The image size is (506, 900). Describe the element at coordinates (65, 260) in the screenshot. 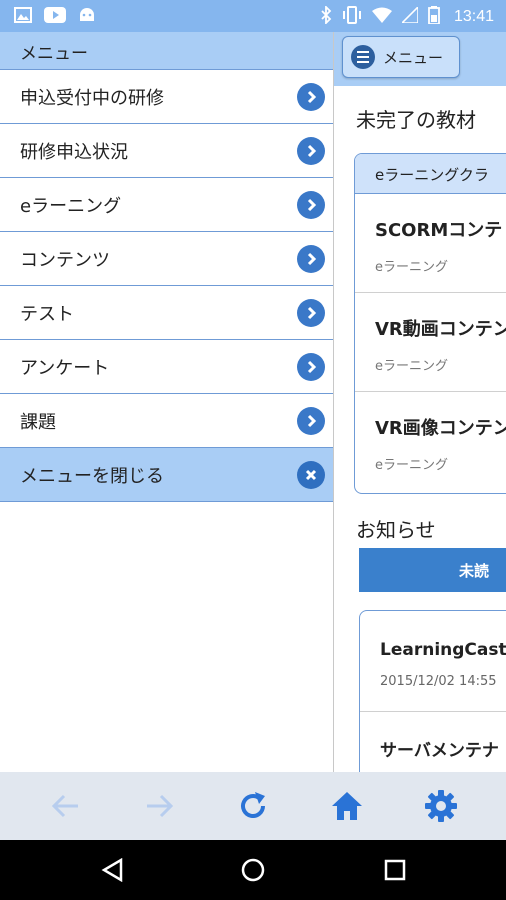

I see `sidebar-item-label: コンテンツ` at that location.